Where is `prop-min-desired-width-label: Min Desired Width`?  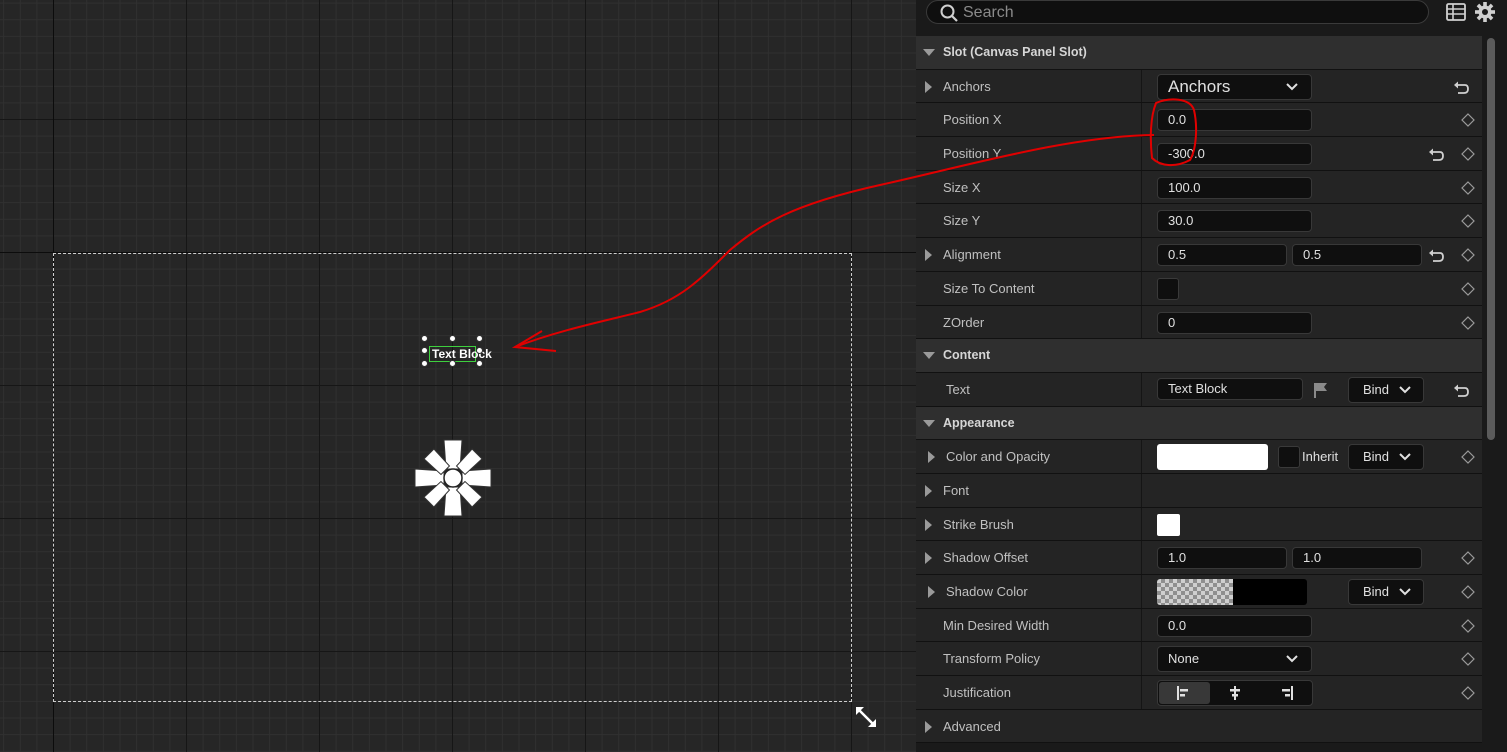
prop-min-desired-width-label: Min Desired Width is located at coordinates (996, 625).